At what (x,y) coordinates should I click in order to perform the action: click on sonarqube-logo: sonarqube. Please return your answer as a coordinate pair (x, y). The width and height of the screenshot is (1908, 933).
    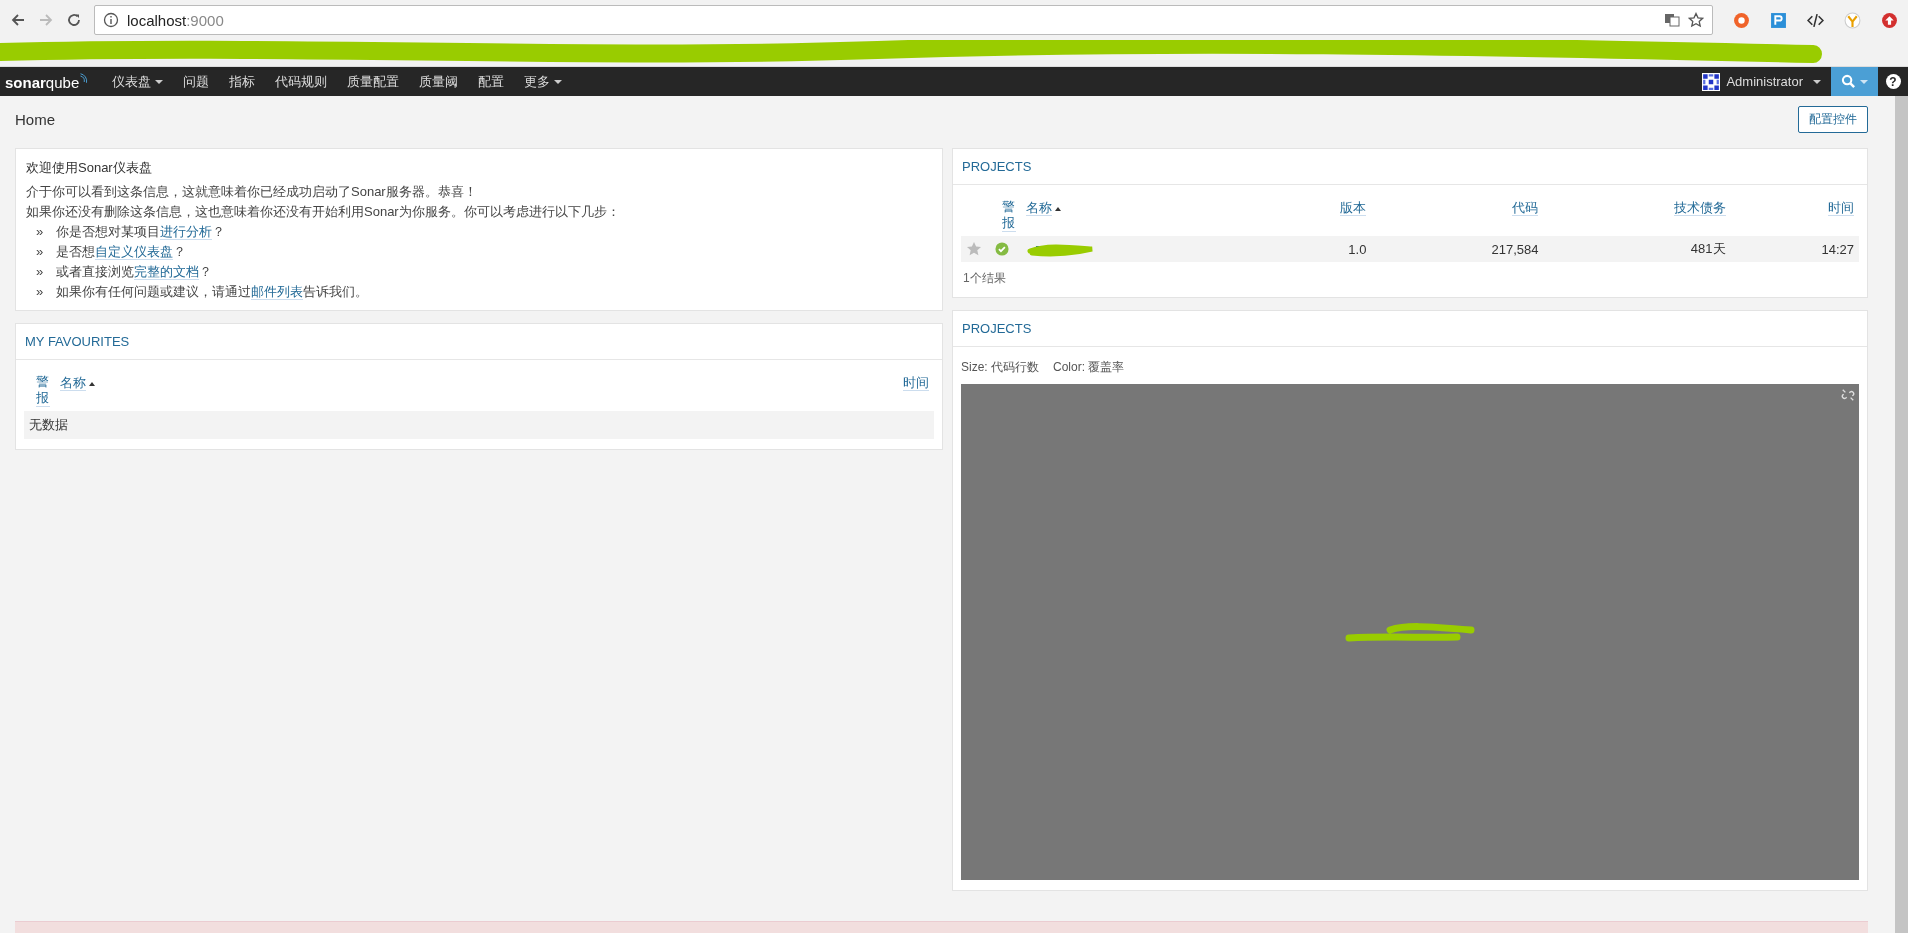
    Looking at the image, I should click on (51, 81).